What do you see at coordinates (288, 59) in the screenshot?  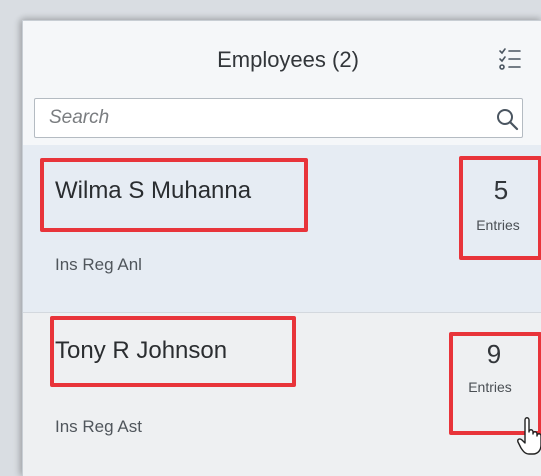 I see `page-title: Employees (2)` at bounding box center [288, 59].